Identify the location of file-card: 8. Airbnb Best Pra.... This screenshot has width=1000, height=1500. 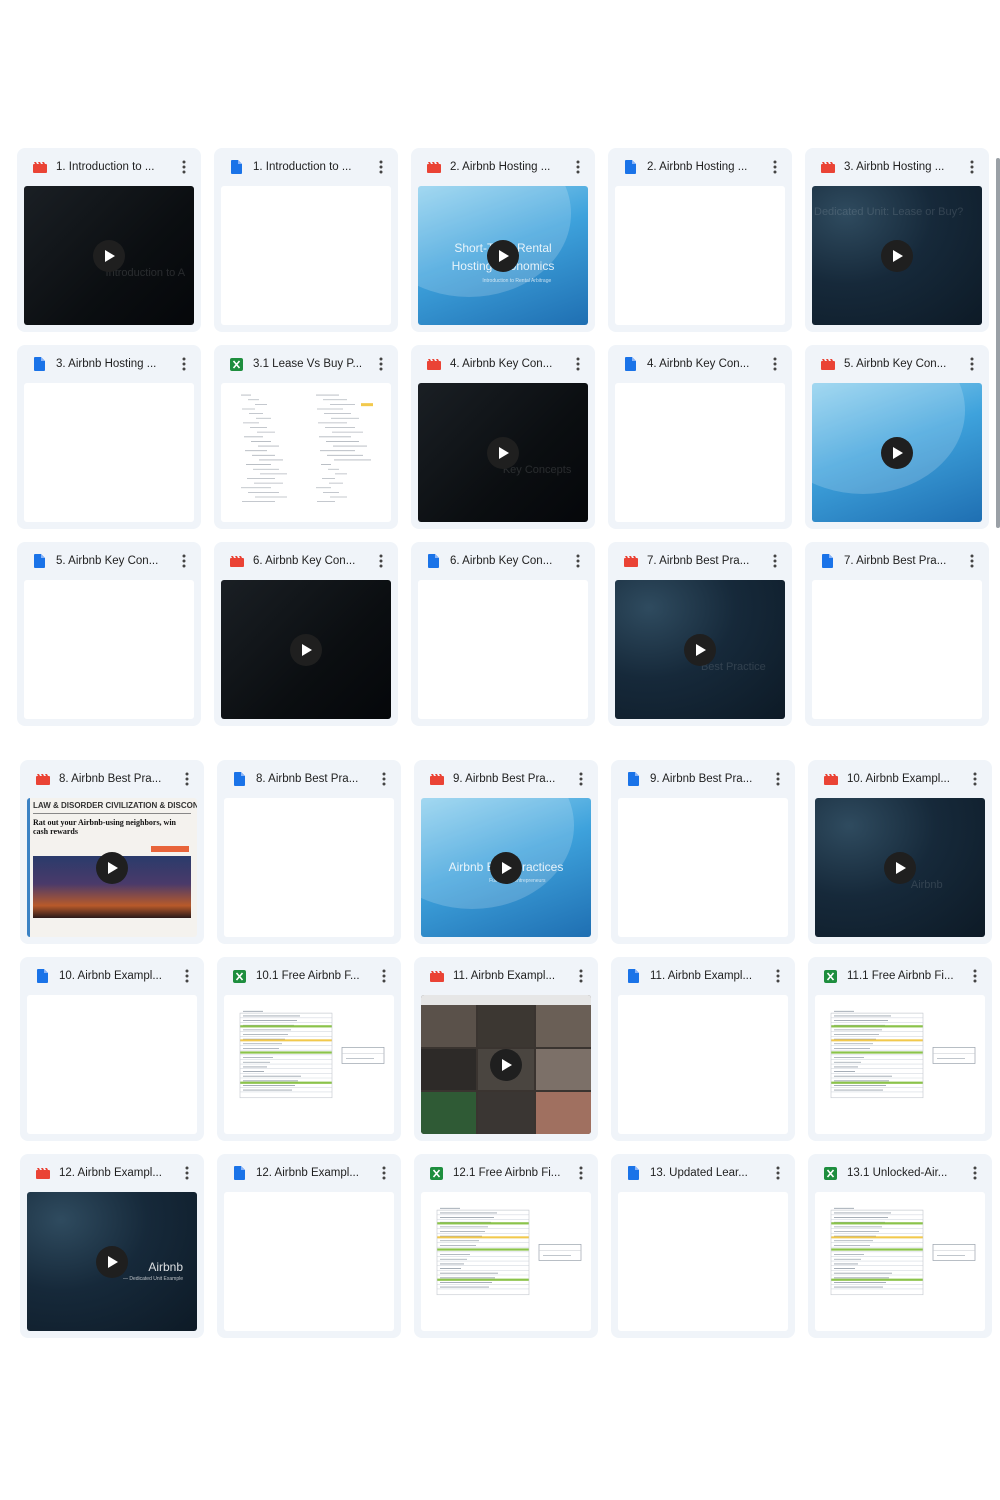
(309, 852).